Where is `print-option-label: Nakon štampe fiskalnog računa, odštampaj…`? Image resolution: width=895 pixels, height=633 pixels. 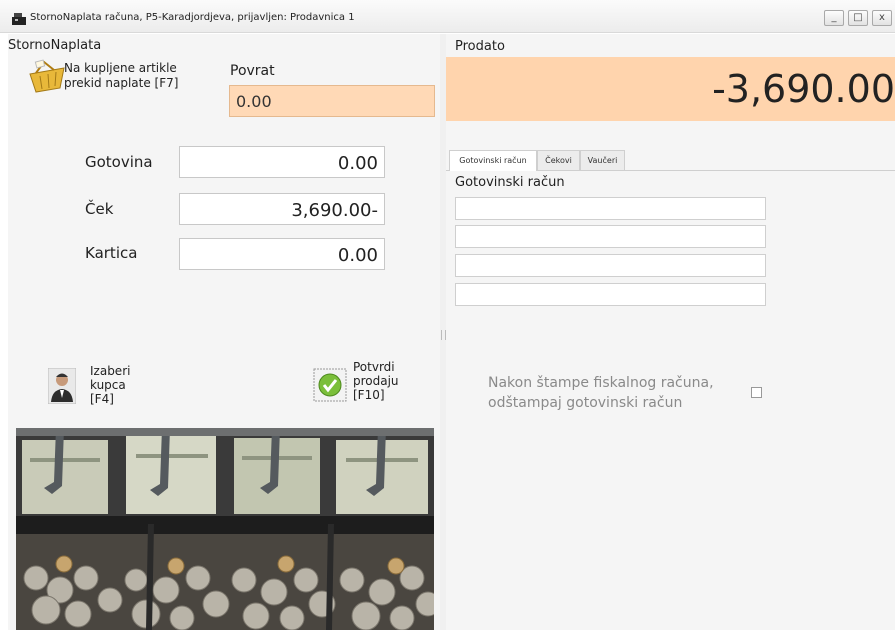
print-option-label: Nakon štampe fiskalnog računa, odštampaj… is located at coordinates (601, 393).